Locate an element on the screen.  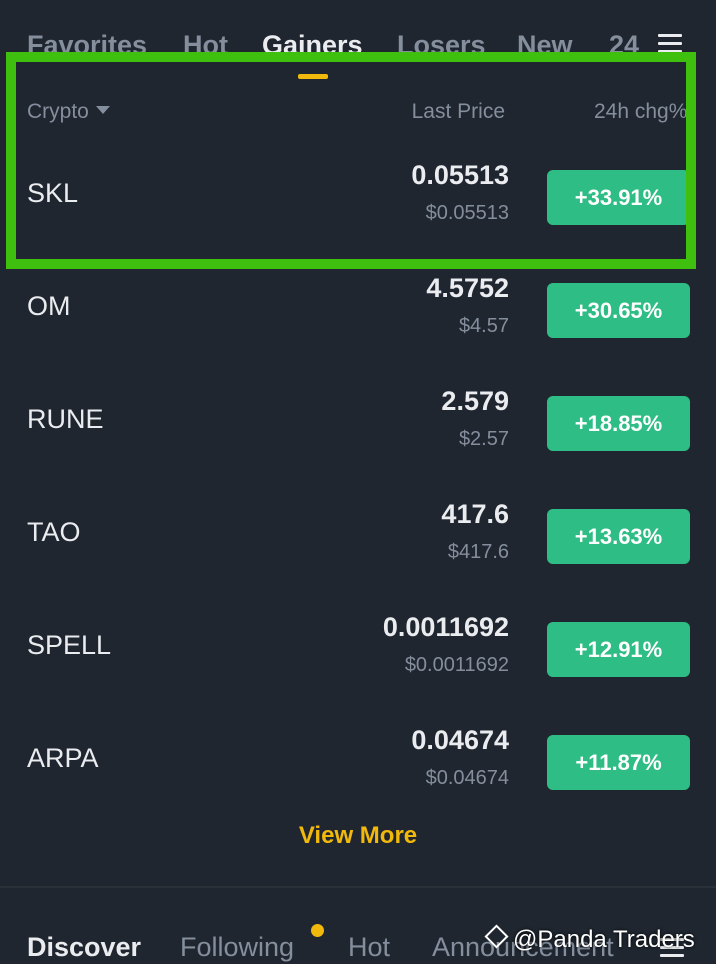
watermark: @Panda Traders is located at coordinates (589, 939).